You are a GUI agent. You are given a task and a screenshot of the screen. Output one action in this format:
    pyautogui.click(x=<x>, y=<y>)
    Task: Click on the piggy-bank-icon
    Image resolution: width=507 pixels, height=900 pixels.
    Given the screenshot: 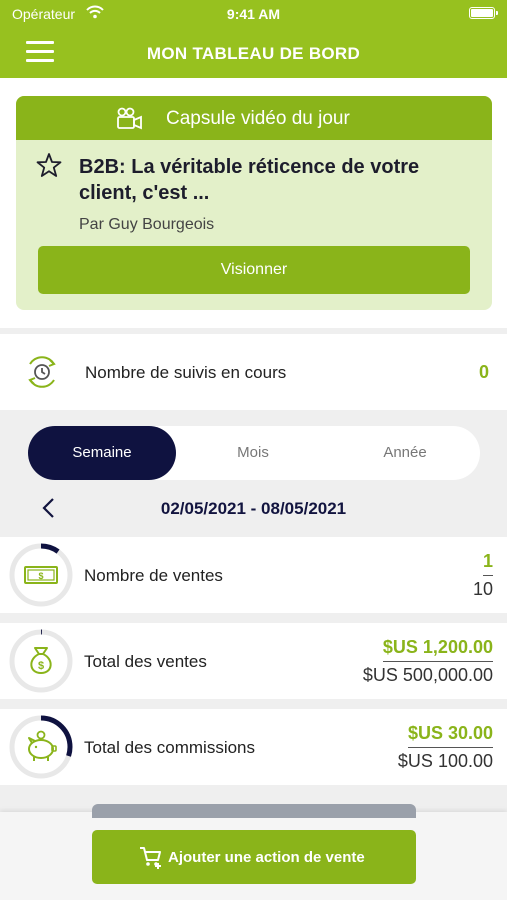 What is the action you would take?
    pyautogui.click(x=42, y=745)
    